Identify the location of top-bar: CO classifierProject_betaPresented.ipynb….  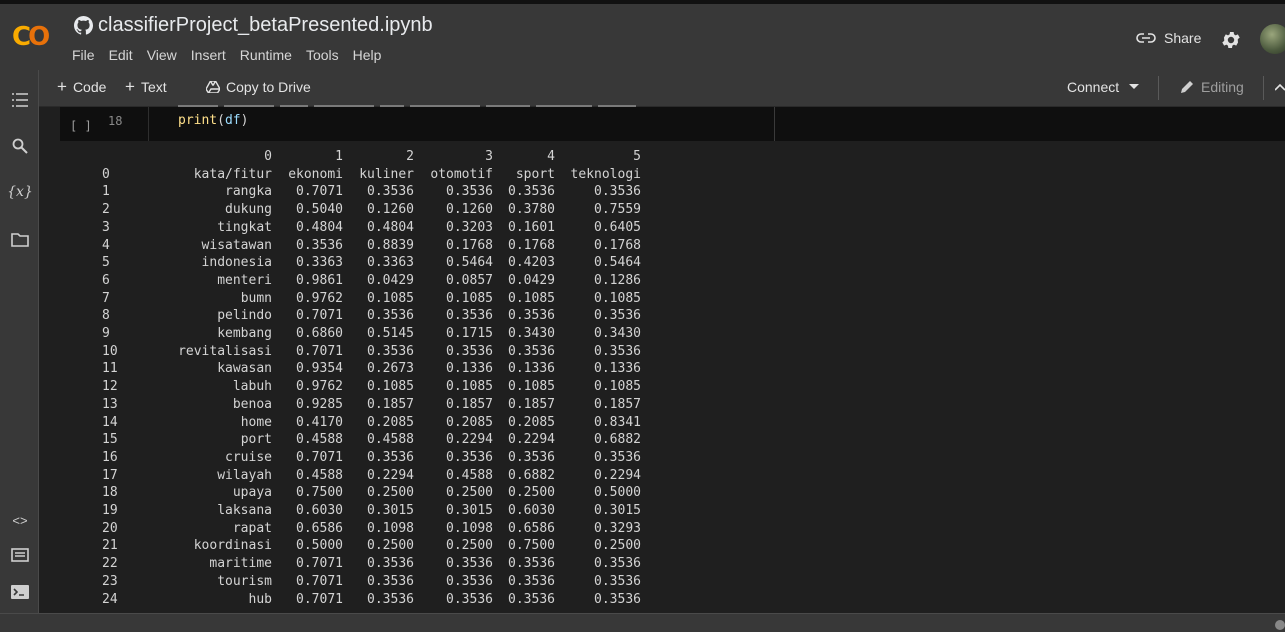
(642, 35).